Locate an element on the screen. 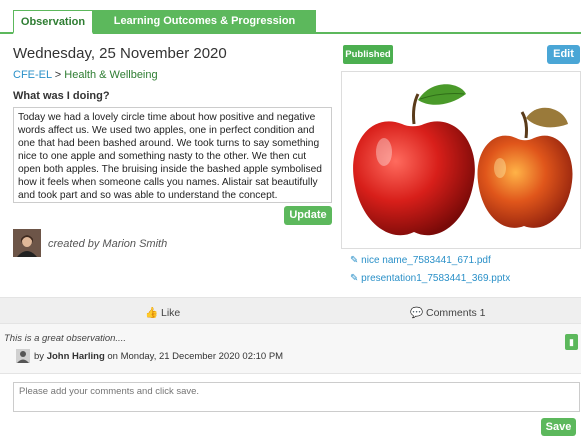  like-label: Like is located at coordinates (171, 313).